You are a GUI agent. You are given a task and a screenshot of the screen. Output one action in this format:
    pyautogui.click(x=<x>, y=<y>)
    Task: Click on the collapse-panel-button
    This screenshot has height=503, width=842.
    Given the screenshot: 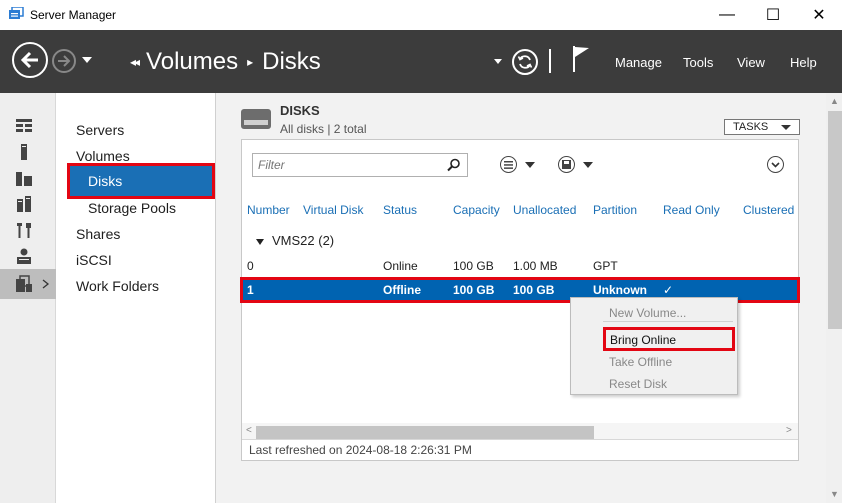 What is the action you would take?
    pyautogui.click(x=775, y=164)
    